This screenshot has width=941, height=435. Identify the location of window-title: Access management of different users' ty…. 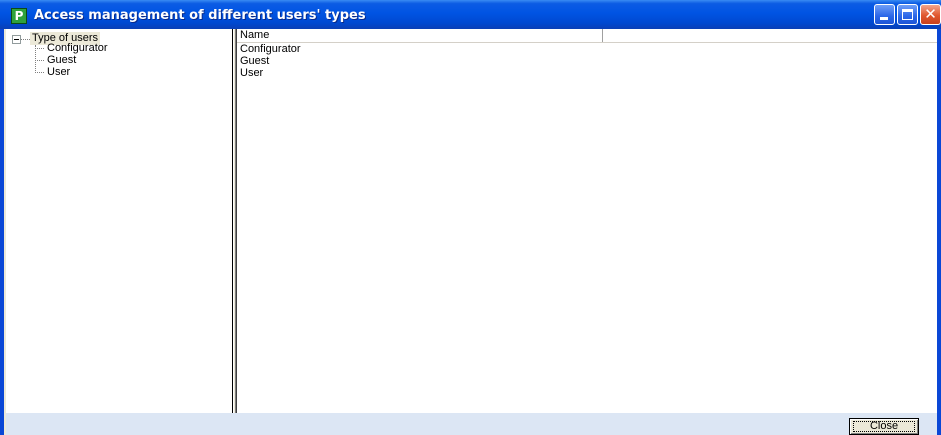
(200, 15).